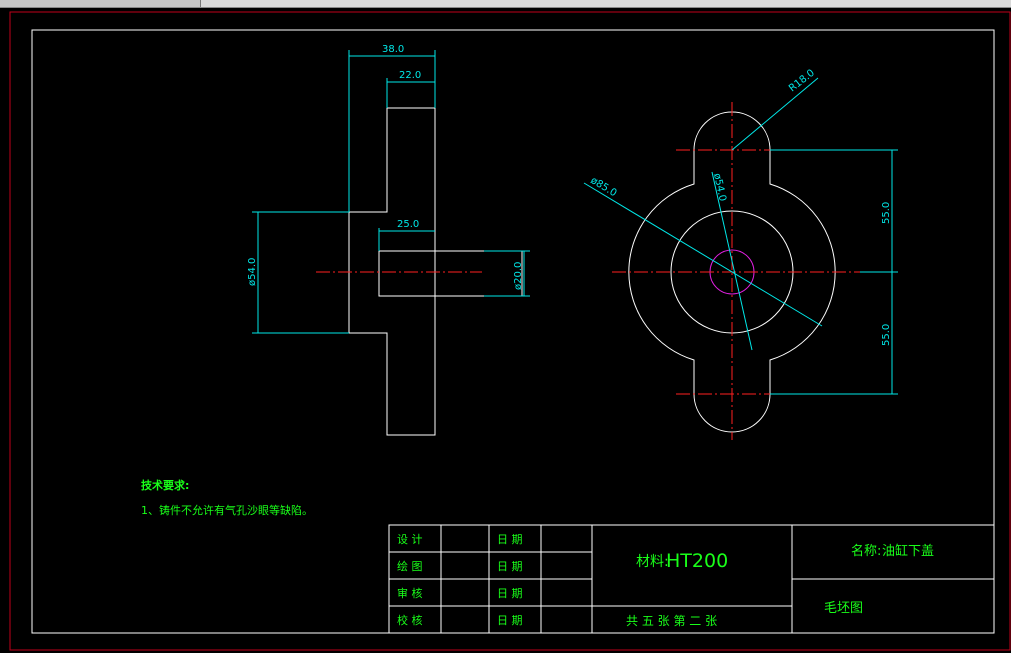 The width and height of the screenshot is (1011, 653). What do you see at coordinates (460, 566) in the screenshot?
I see `title-block-row-2: 绘 图 日 期` at bounding box center [460, 566].